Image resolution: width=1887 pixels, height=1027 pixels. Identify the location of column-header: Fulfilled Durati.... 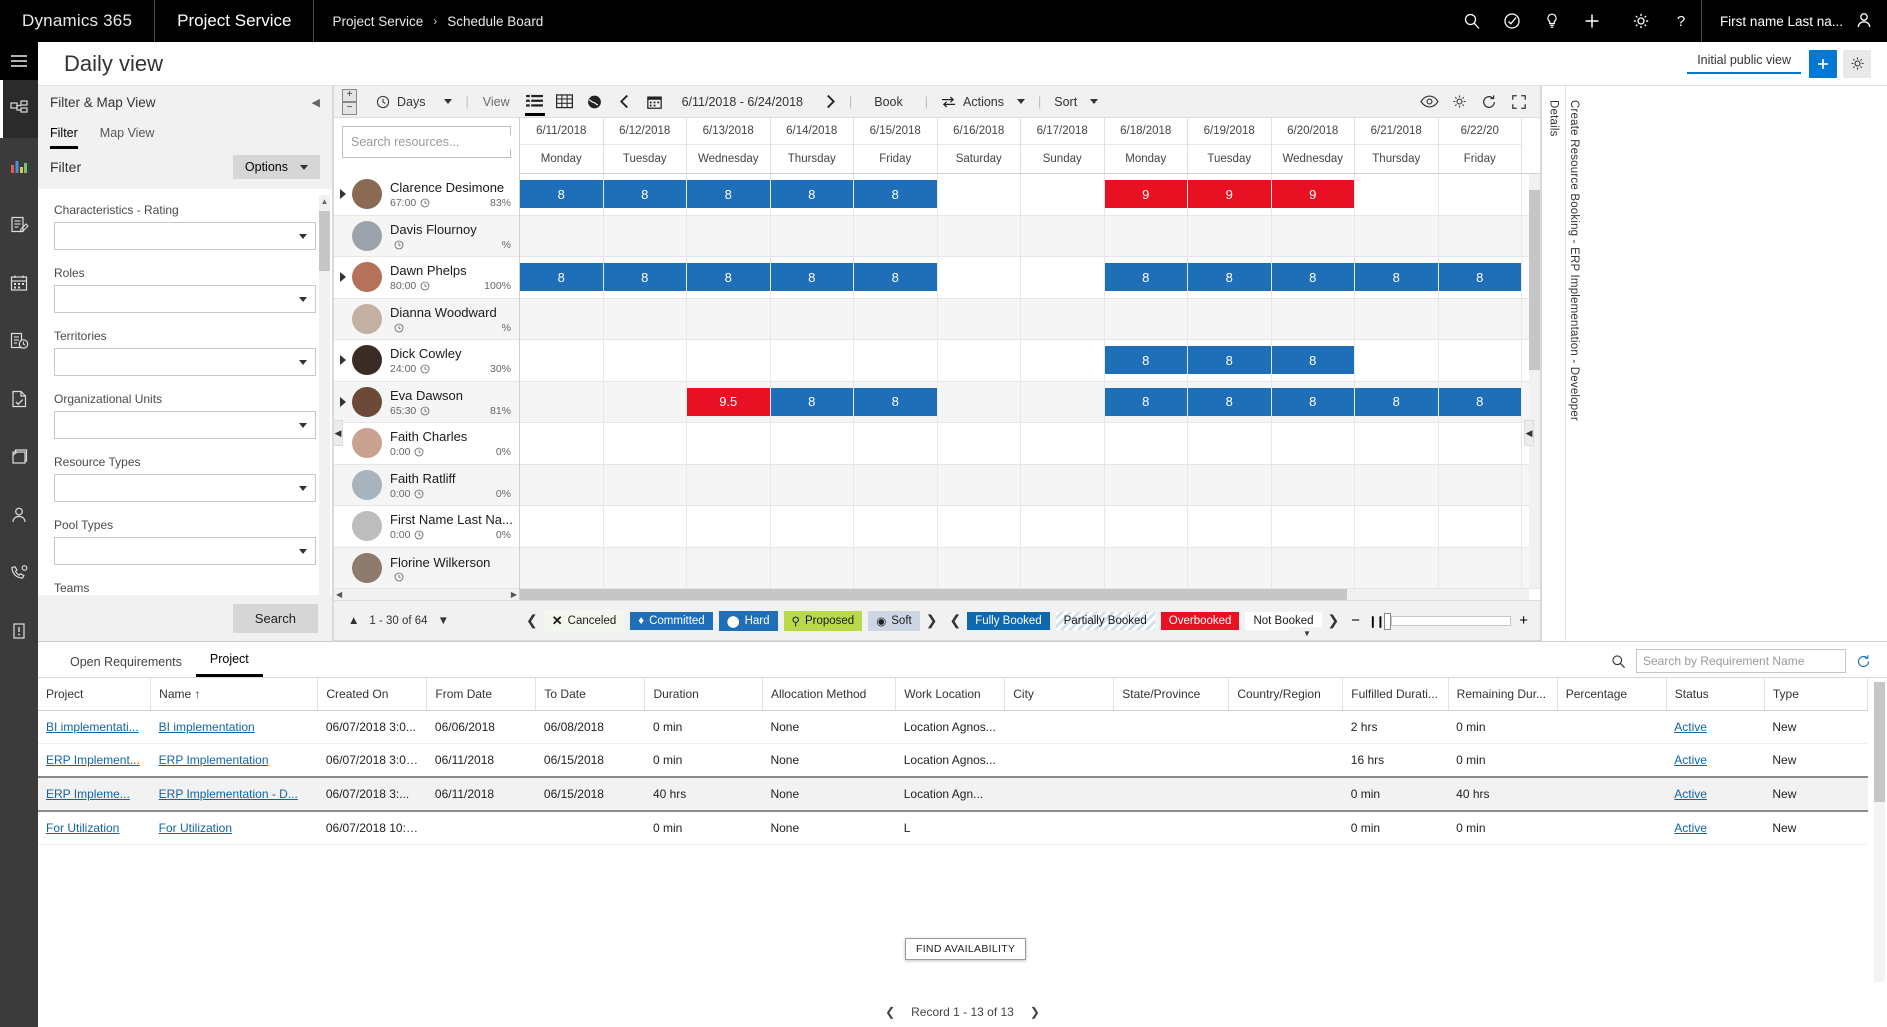
(1395, 694).